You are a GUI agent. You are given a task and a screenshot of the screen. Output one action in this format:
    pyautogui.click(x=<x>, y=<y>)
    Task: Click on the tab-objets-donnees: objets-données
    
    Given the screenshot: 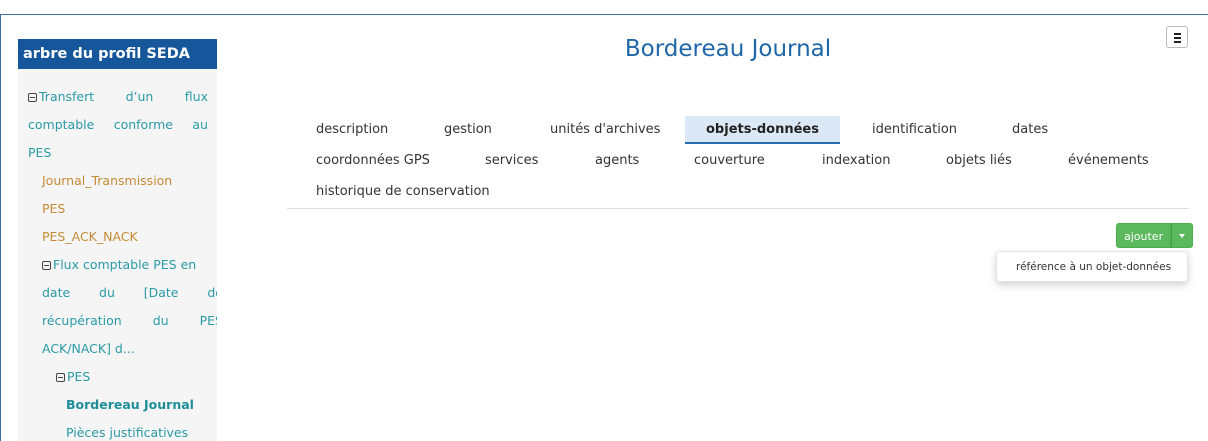 What is the action you would take?
    pyautogui.click(x=762, y=130)
    